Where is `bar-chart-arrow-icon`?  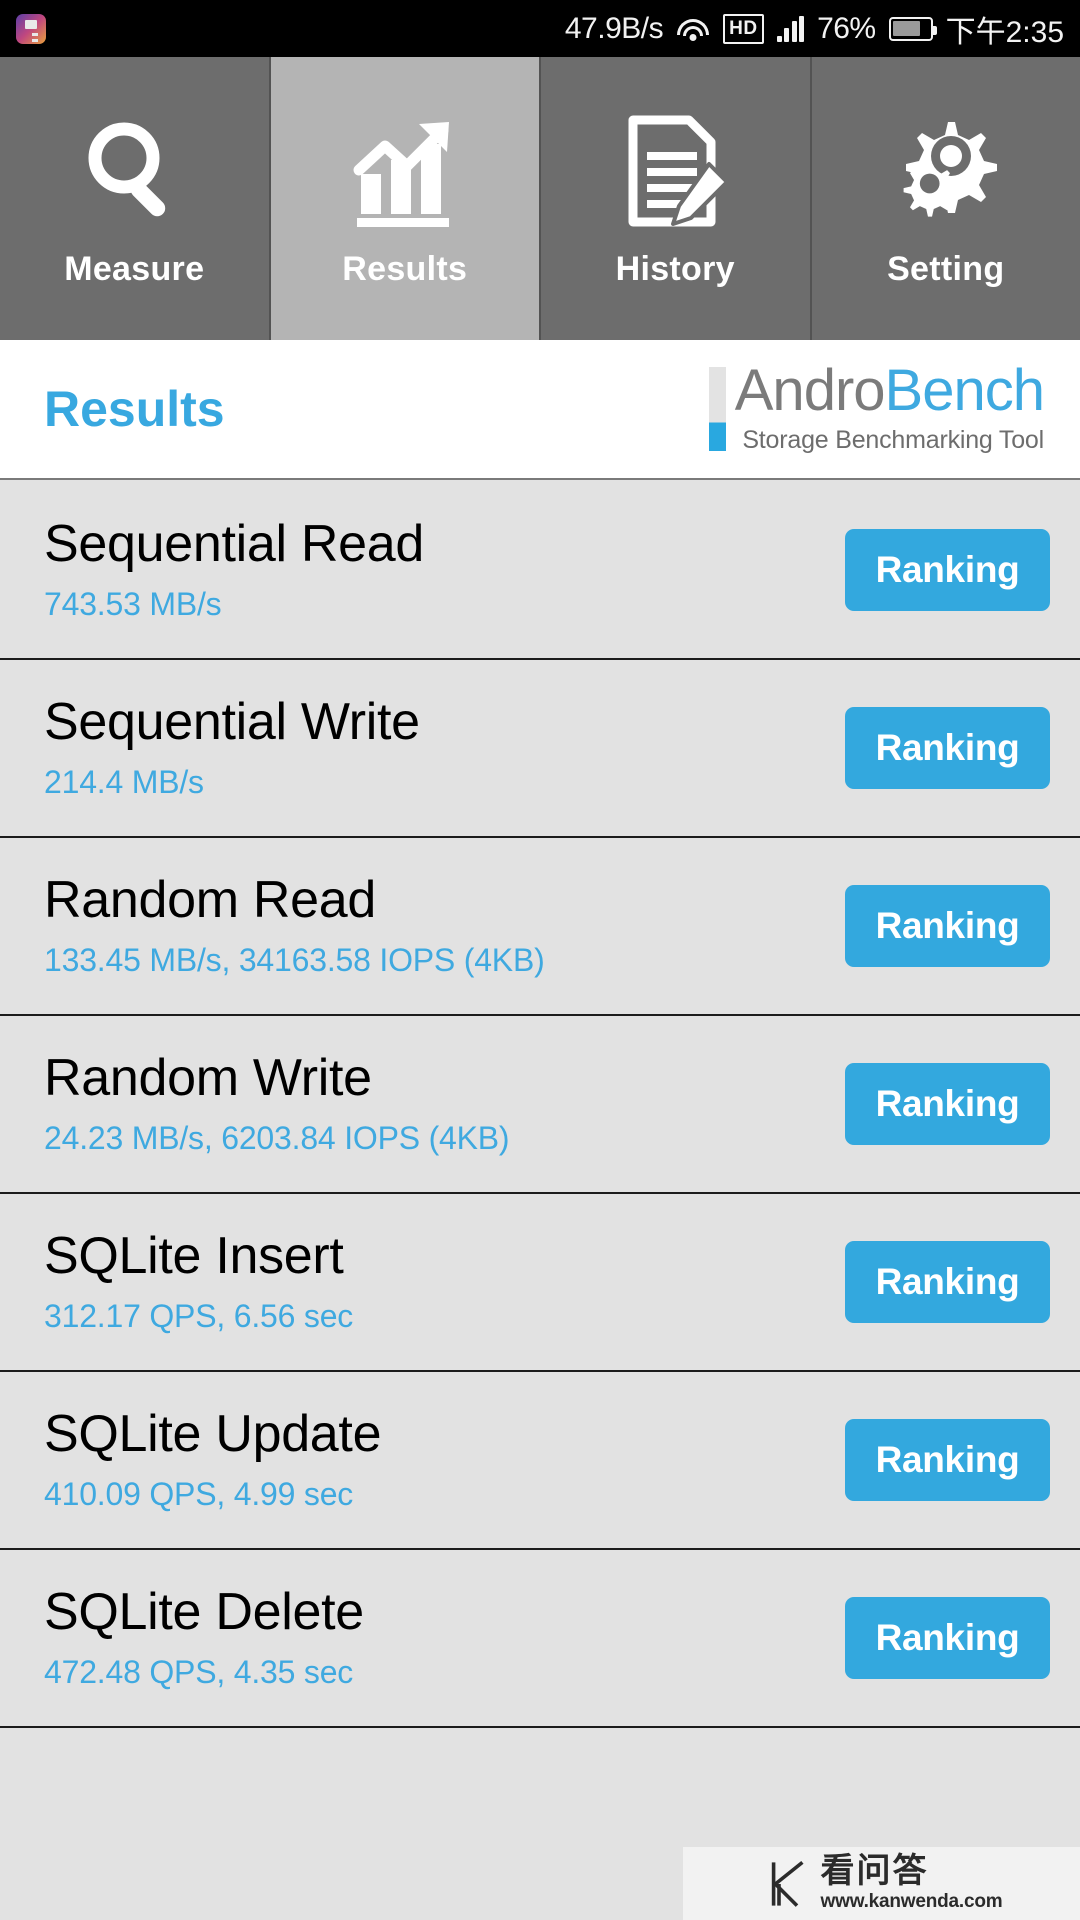
bar-chart-arrow-icon is located at coordinates (405, 172).